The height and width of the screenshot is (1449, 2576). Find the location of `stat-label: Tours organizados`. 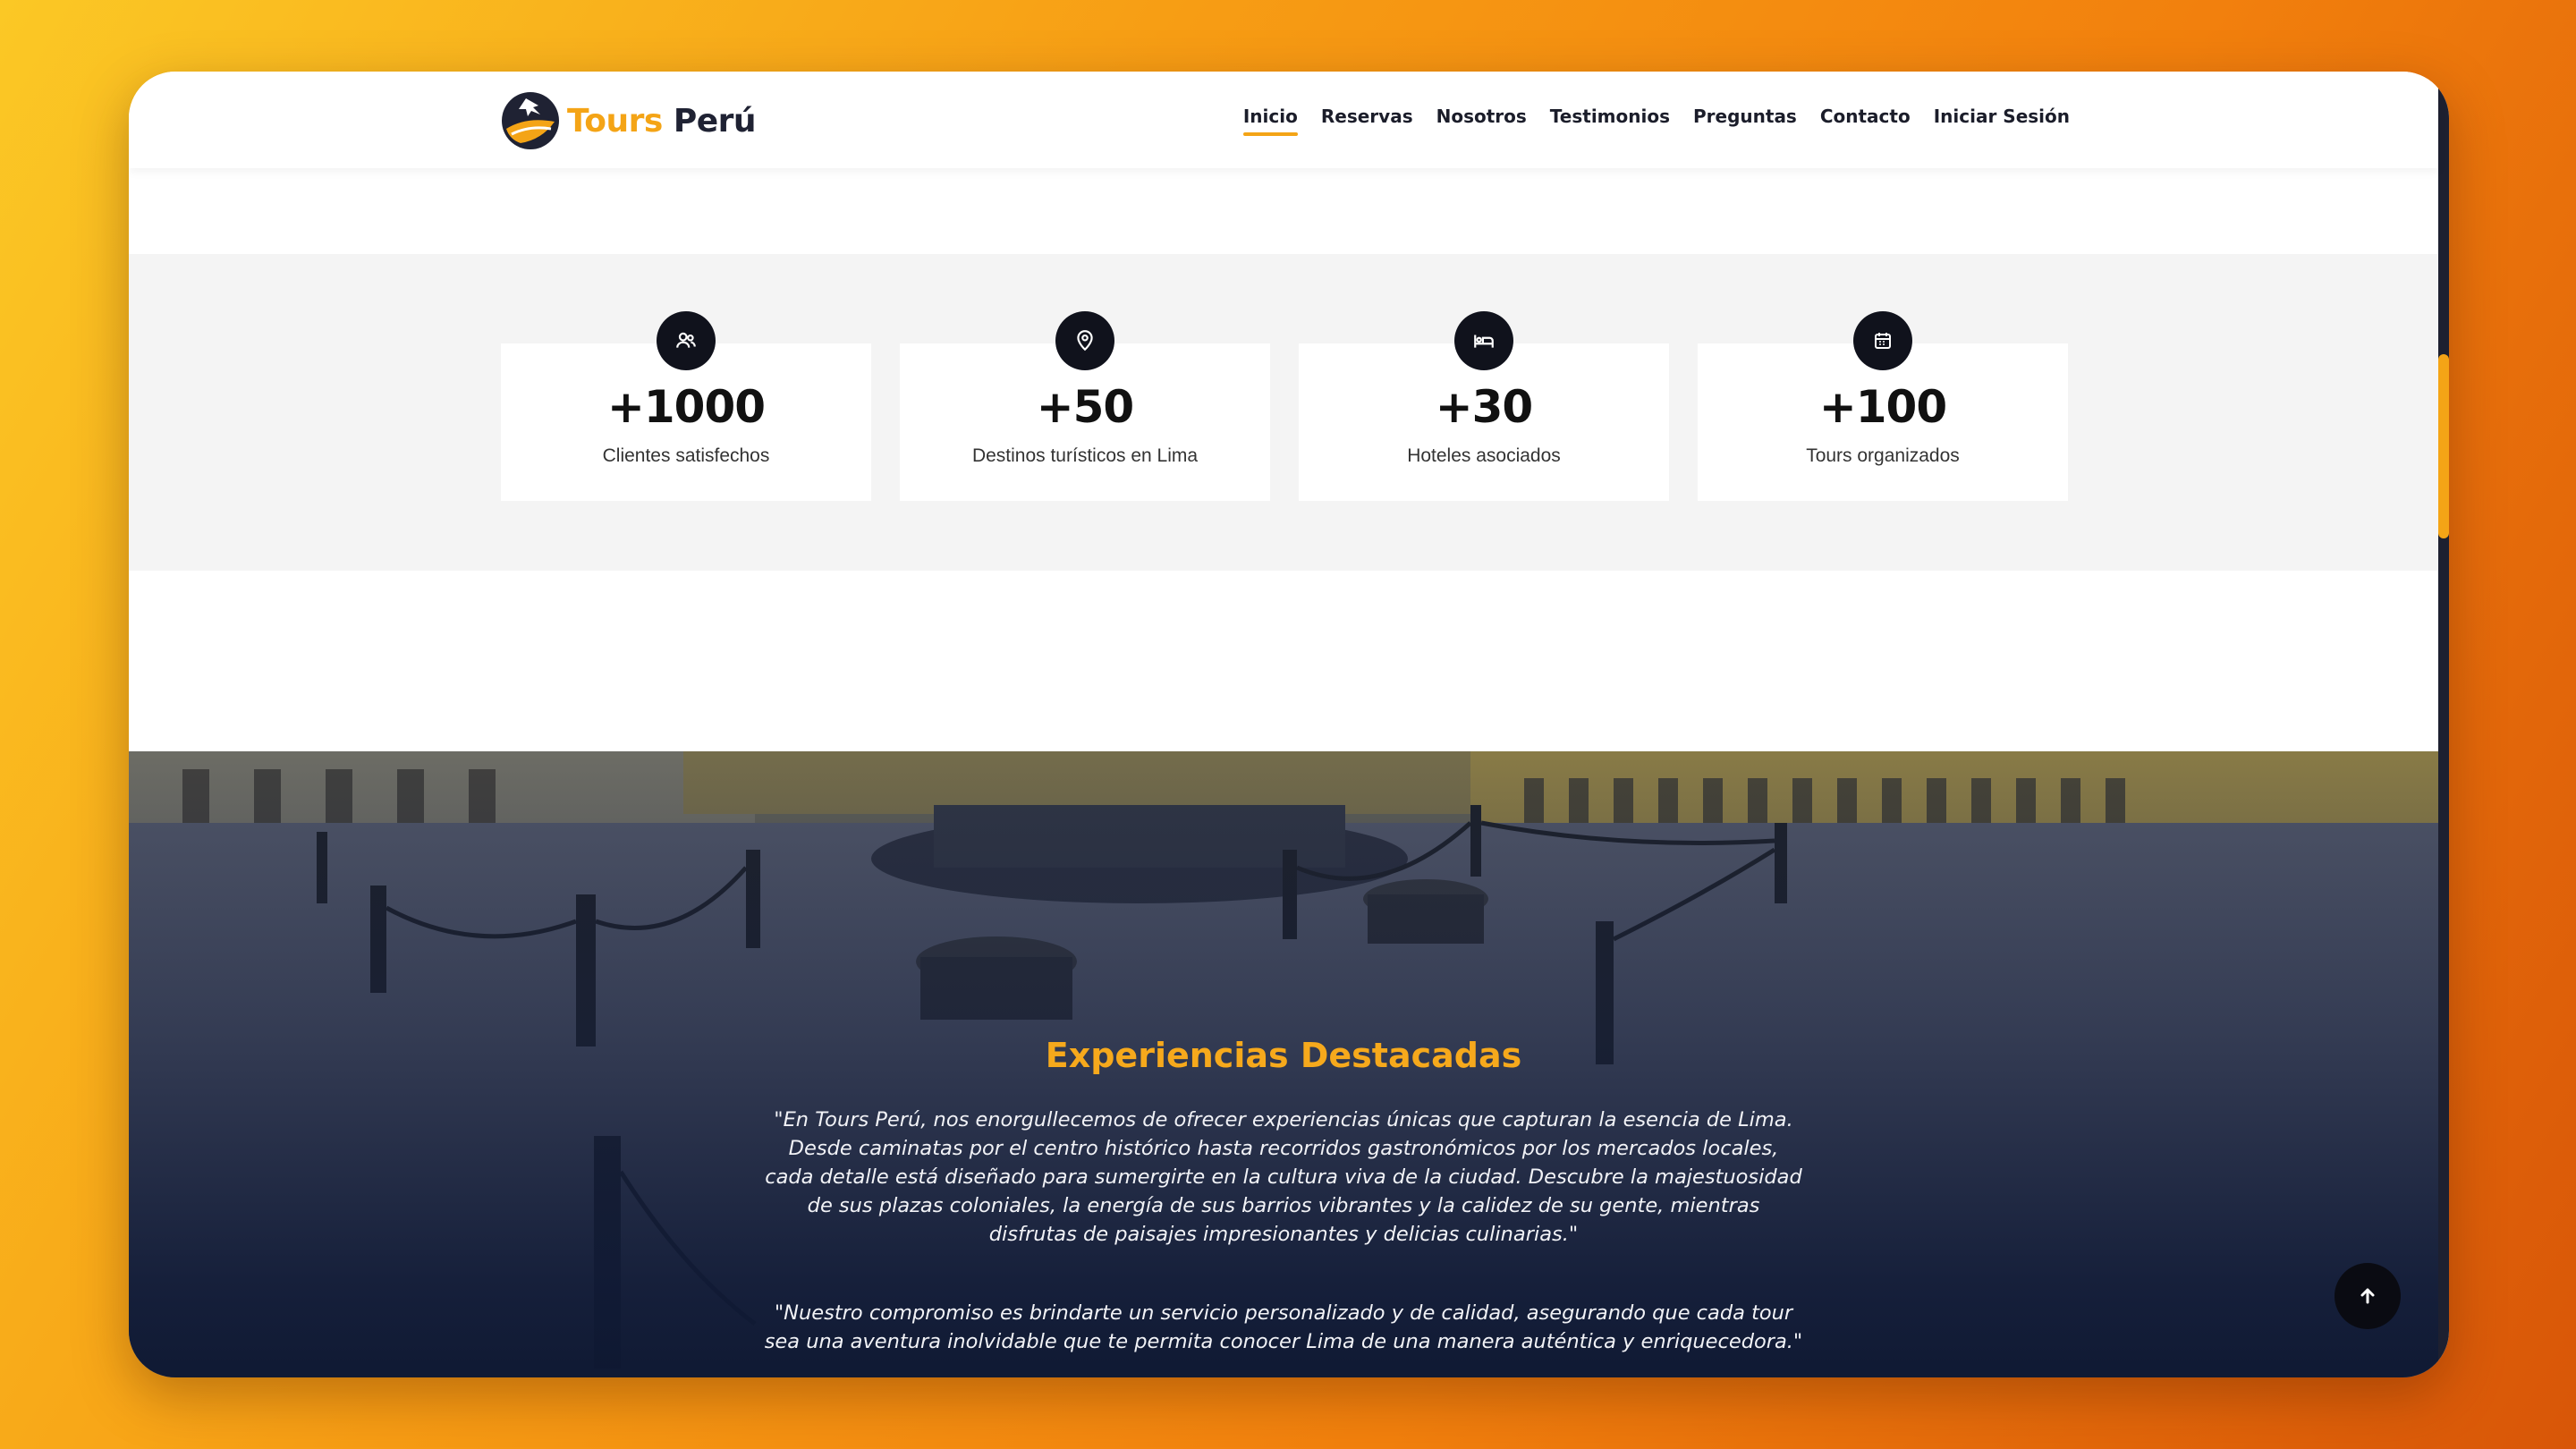

stat-label: Tours organizados is located at coordinates (1883, 455).